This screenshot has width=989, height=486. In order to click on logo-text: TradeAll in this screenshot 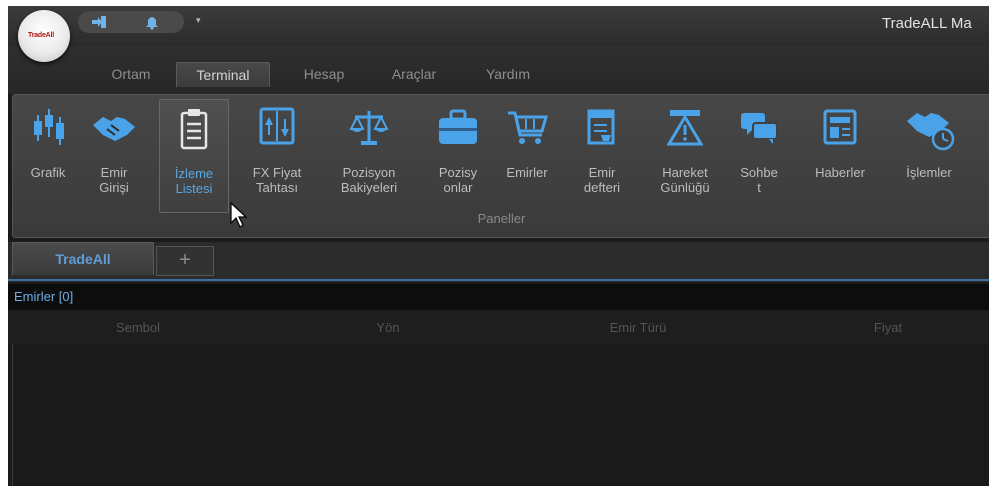, I will do `click(41, 35)`.